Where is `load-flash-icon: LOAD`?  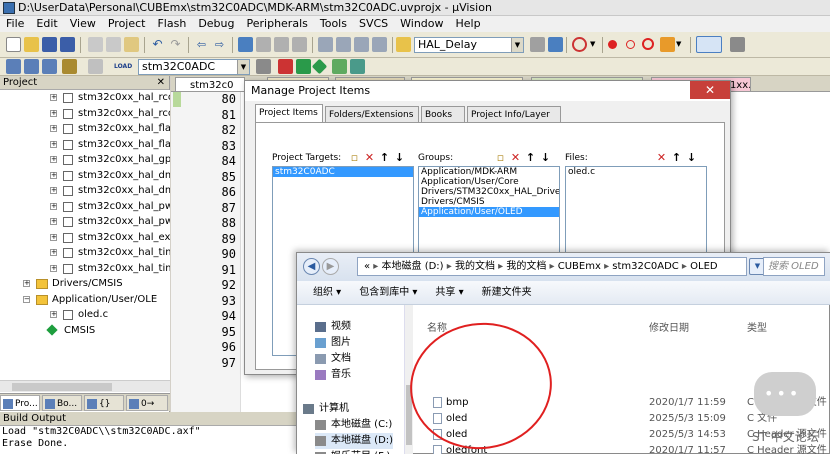
load-flash-icon: LOAD is located at coordinates (123, 66).